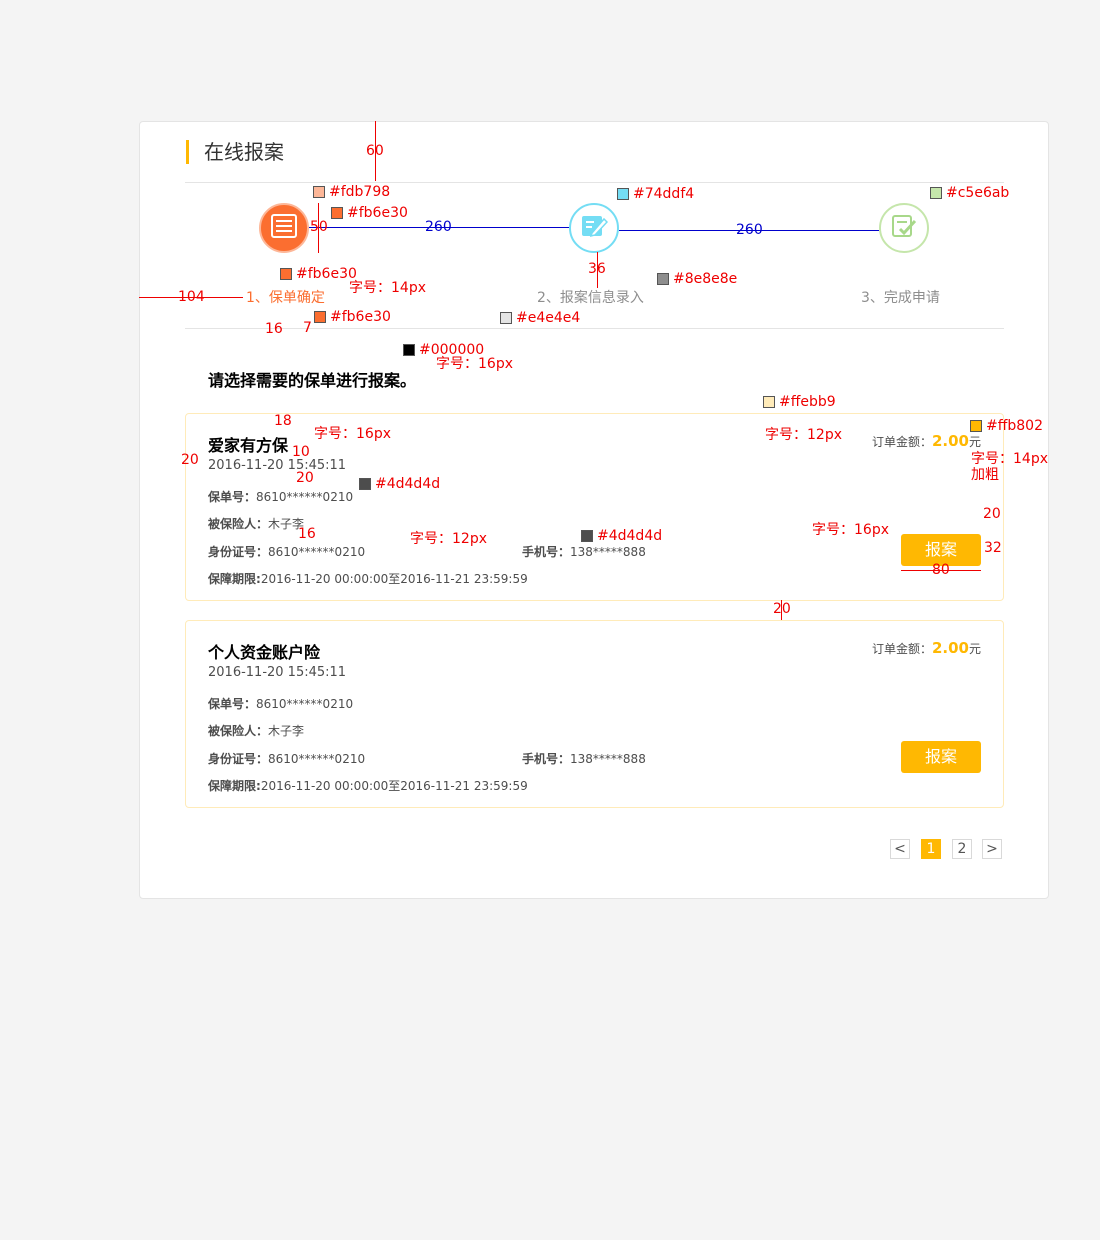 This screenshot has width=1100, height=1240. I want to click on annotation-dimension: 32, so click(993, 548).